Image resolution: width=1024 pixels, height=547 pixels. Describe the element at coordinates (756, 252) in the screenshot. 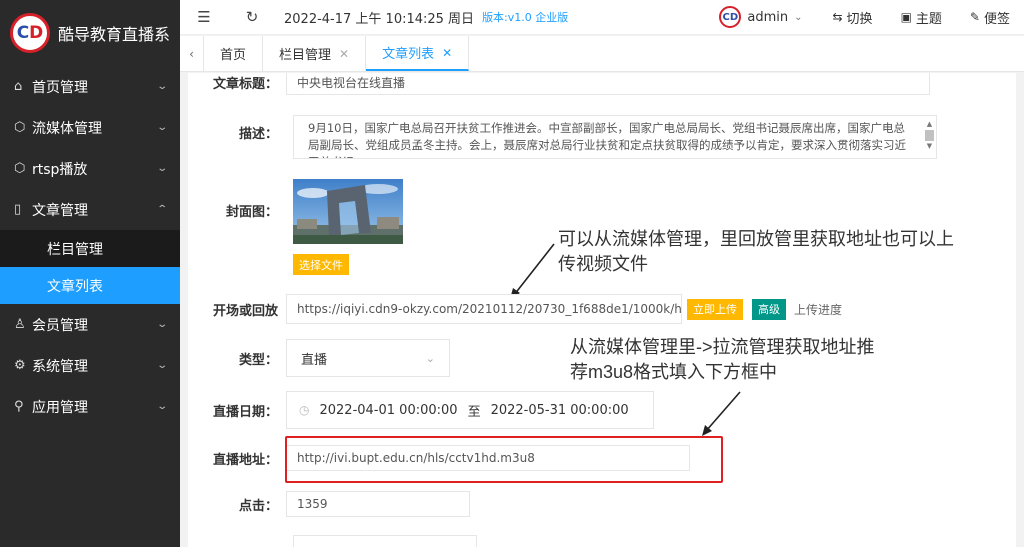

I see `annotation-note-1: 可以从流媒体管理，里回放管里获取地址也可以上 传视频文件` at that location.